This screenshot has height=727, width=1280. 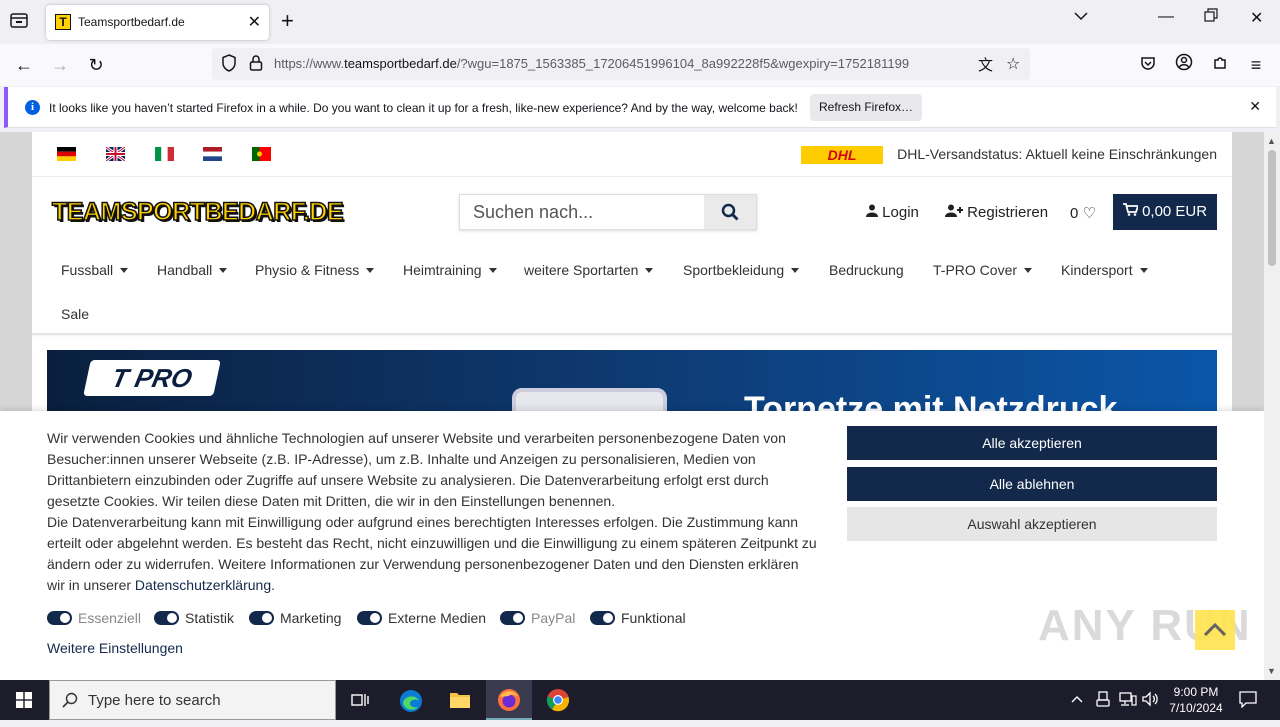 What do you see at coordinates (1166, 17) in the screenshot?
I see `minimize-icon: —` at bounding box center [1166, 17].